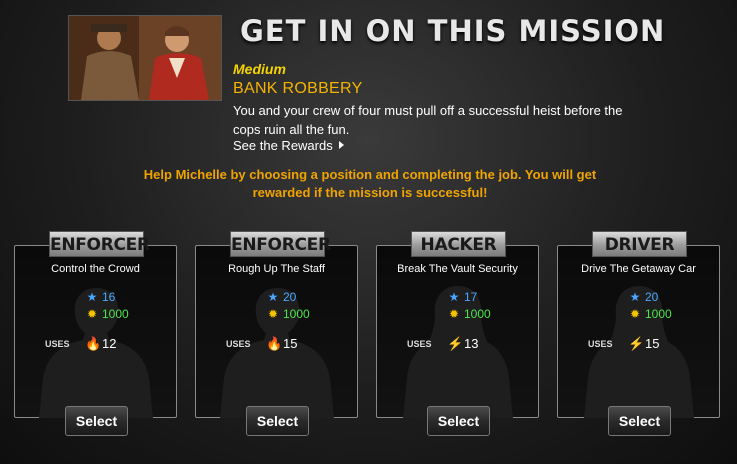 This screenshot has height=464, width=737. What do you see at coordinates (453, 31) in the screenshot?
I see `page-title: GET IN ON THIS MISSION` at bounding box center [453, 31].